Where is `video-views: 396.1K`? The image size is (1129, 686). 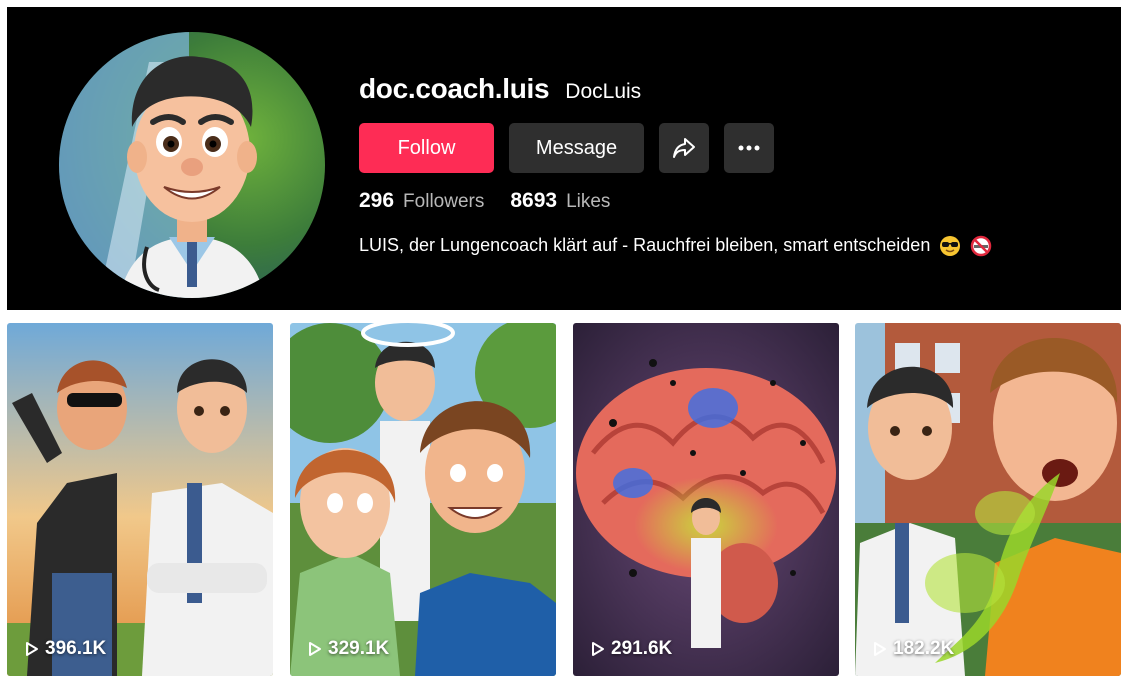 video-views: 396.1K is located at coordinates (65, 649).